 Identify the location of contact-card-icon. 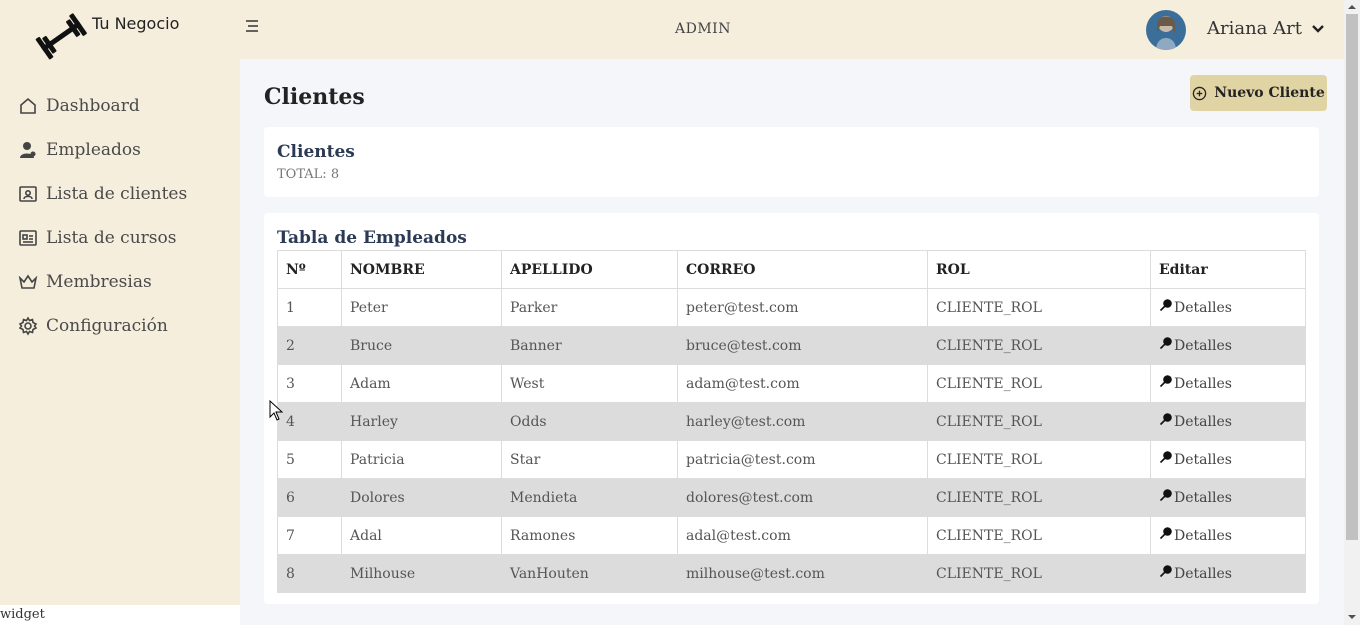
(28, 194).